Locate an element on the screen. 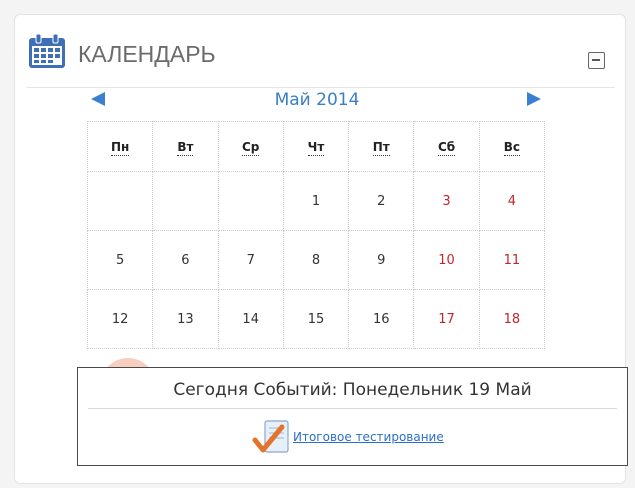 This screenshot has height=488, width=635. month-navigation: Май 2014 is located at coordinates (317, 100).